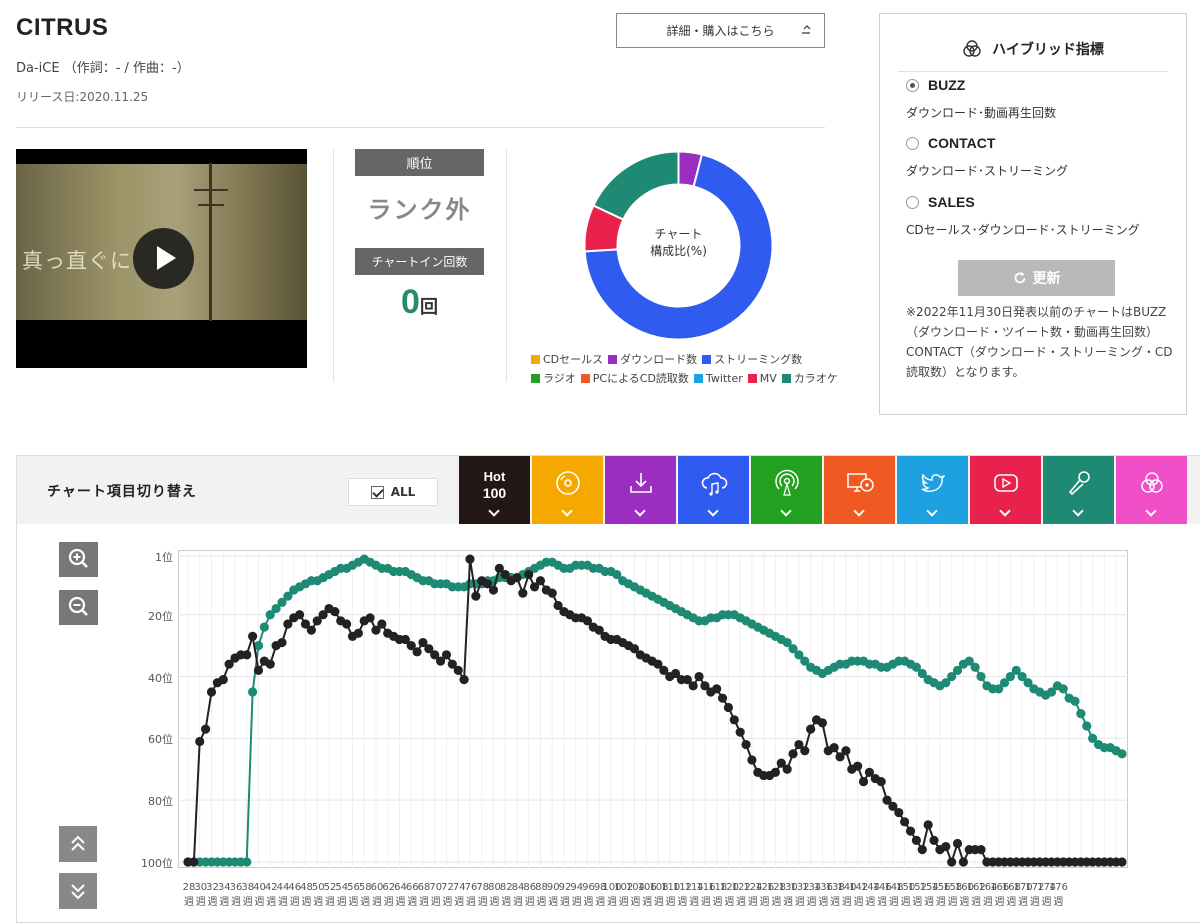  Describe the element at coordinates (494, 490) in the screenshot. I see `tab-hot100: Hot 100` at that location.